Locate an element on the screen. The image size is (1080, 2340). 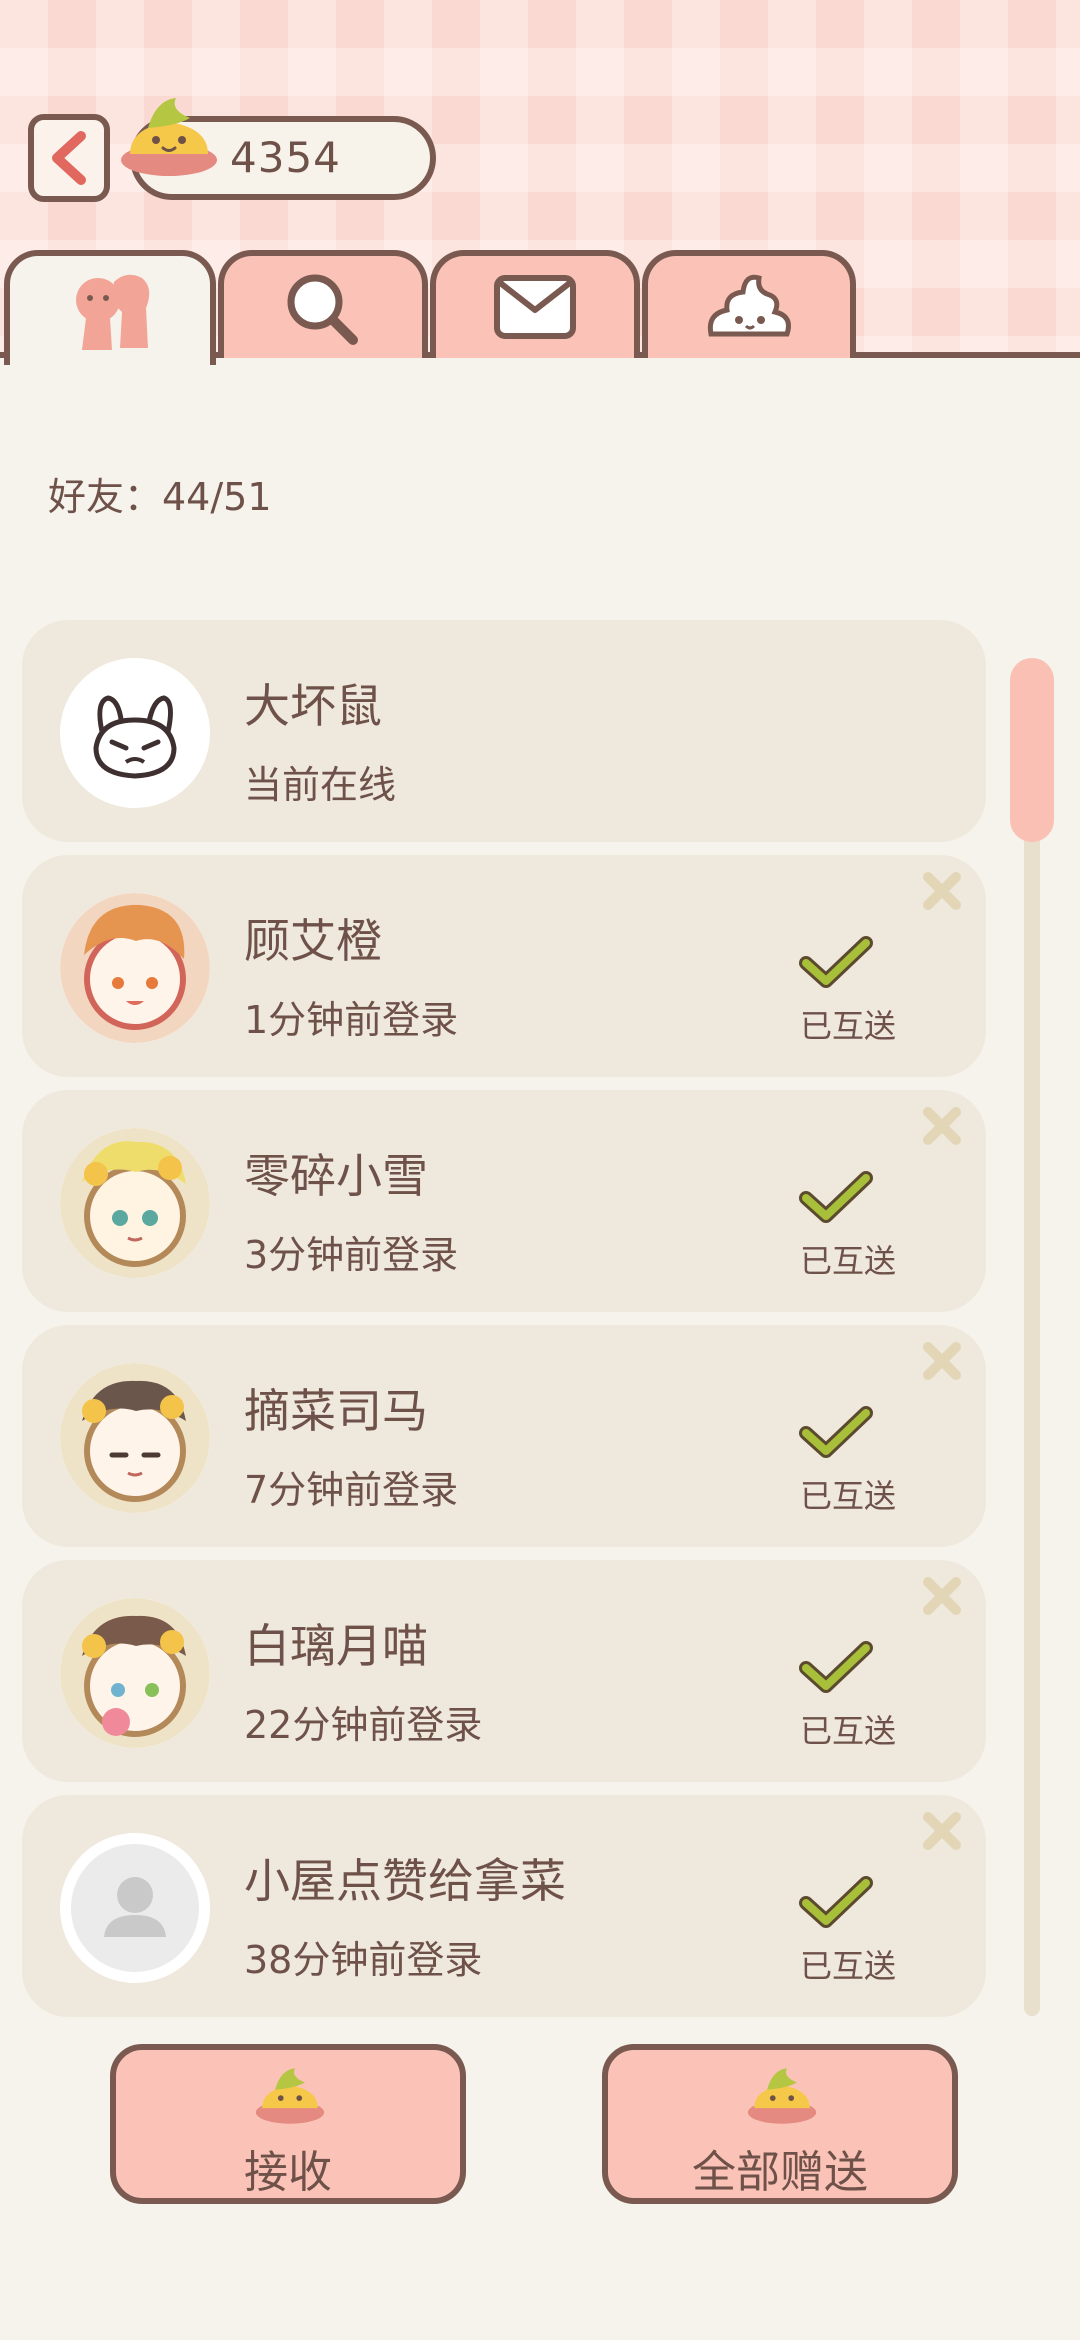
friend-name: 大坏鼠 is located at coordinates (313, 706).